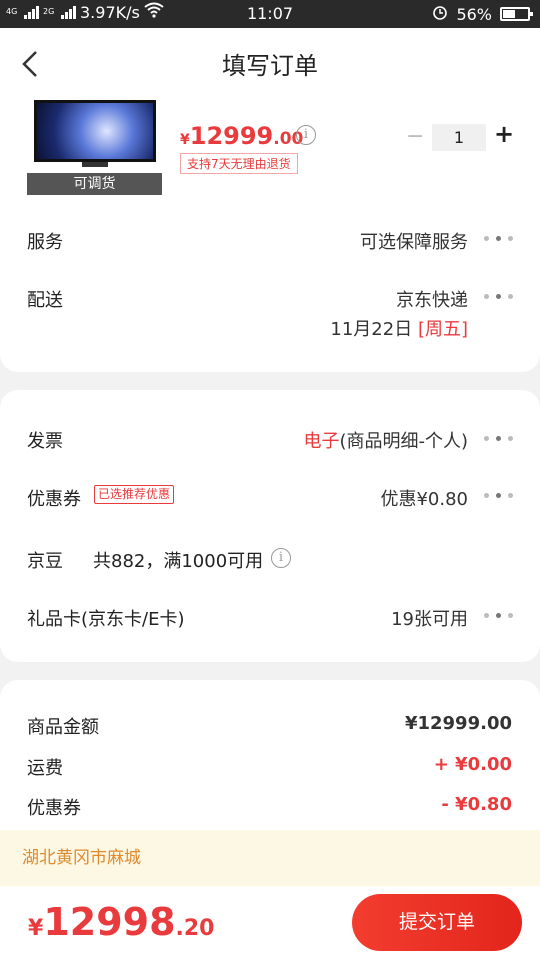 This screenshot has height=960, width=540. Describe the element at coordinates (134, 494) in the screenshot. I see `coupon-recommend-tag: 已选推荐优惠` at that location.